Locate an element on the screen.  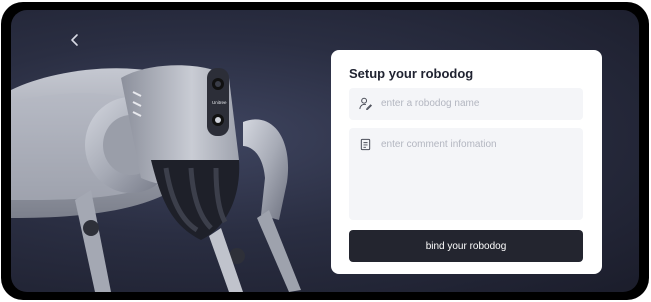
chevron-left-icon is located at coordinates (74, 40).